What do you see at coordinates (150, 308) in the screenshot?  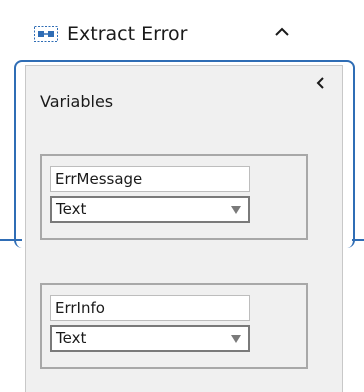 I see `variable-name-field: ErrInfo` at bounding box center [150, 308].